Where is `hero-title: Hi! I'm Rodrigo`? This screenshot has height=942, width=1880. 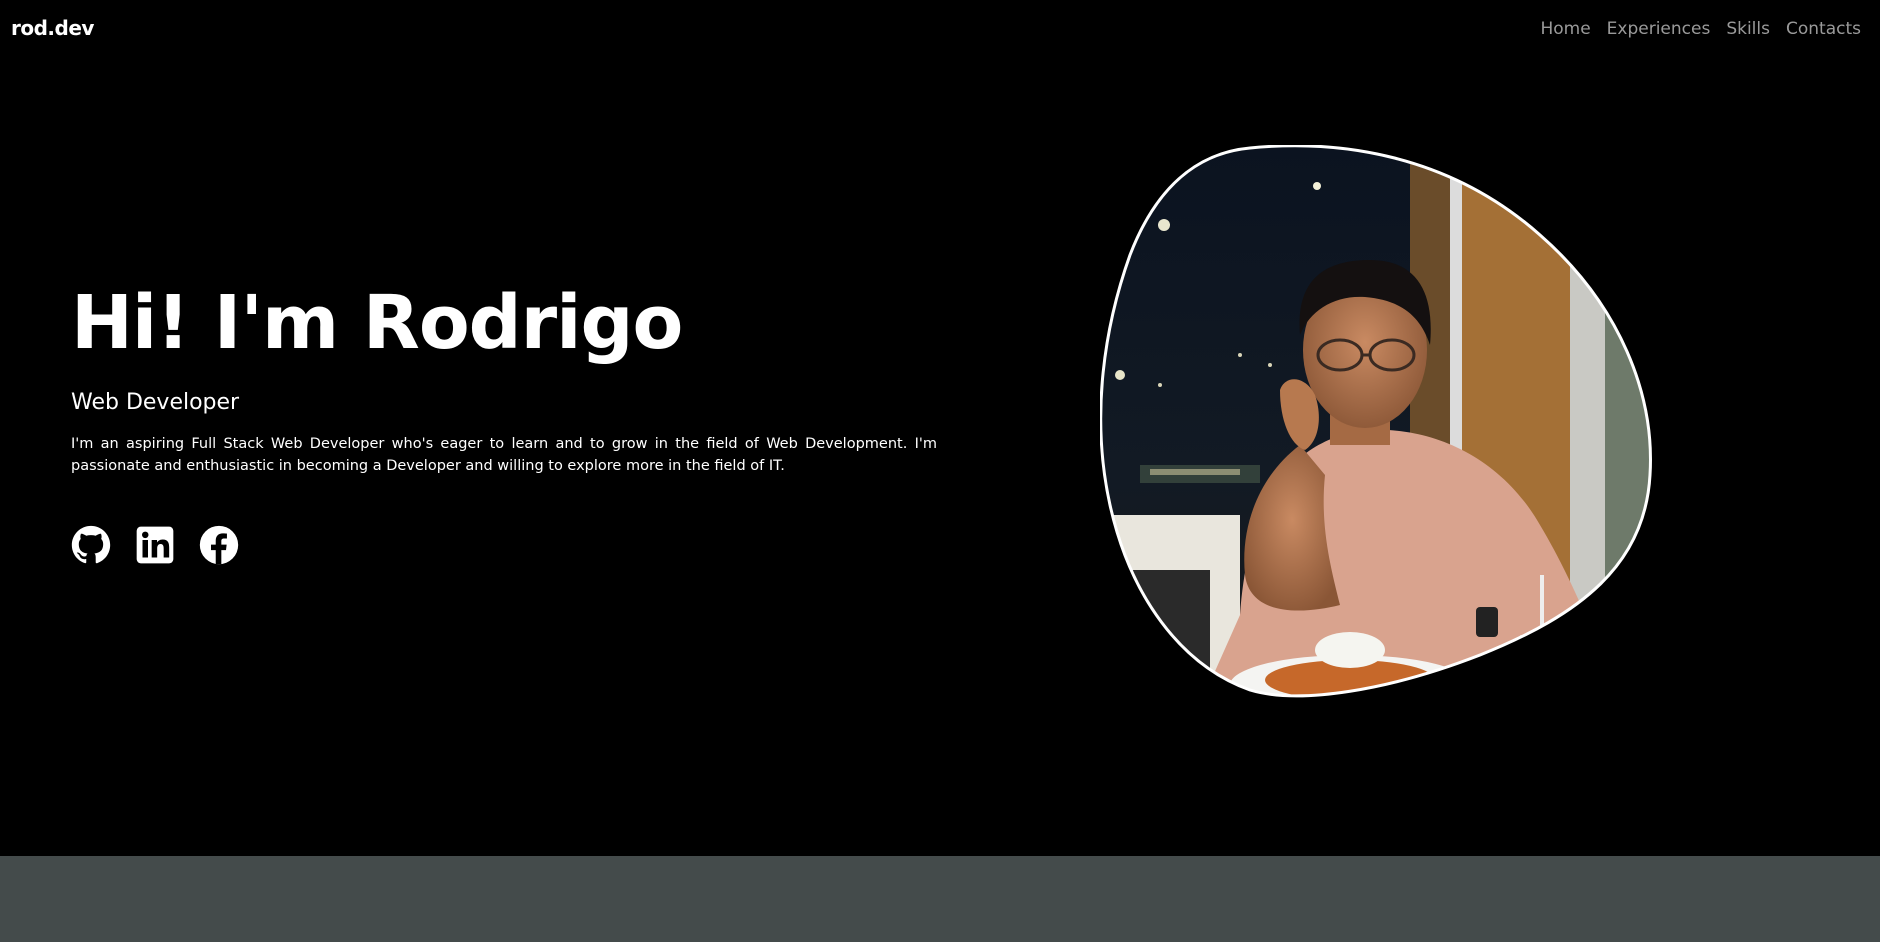
hero-title: Hi! I'm Rodrigo is located at coordinates (377, 323).